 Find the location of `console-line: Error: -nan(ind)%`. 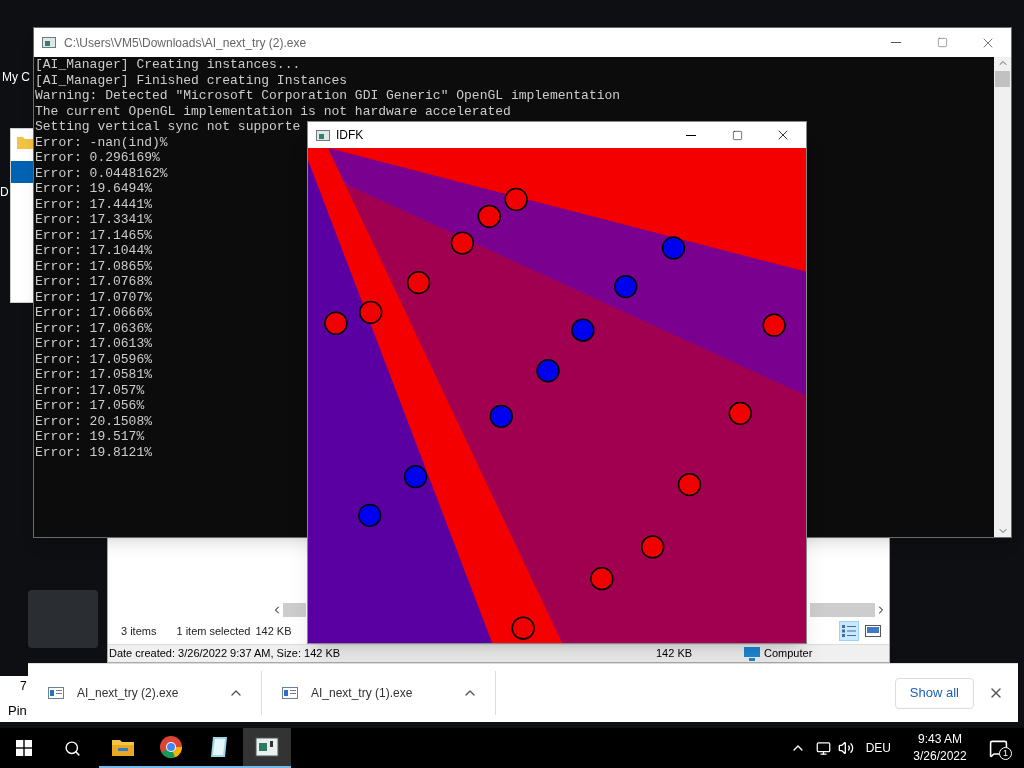

console-line: Error: -nan(ind)% is located at coordinates (101, 142).